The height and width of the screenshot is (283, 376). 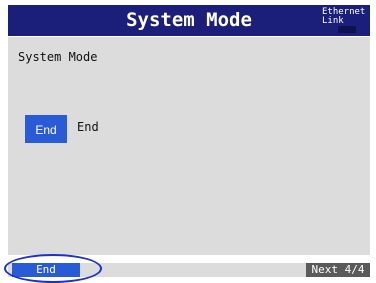 What do you see at coordinates (333, 21) in the screenshot?
I see `link-label: Link` at bounding box center [333, 21].